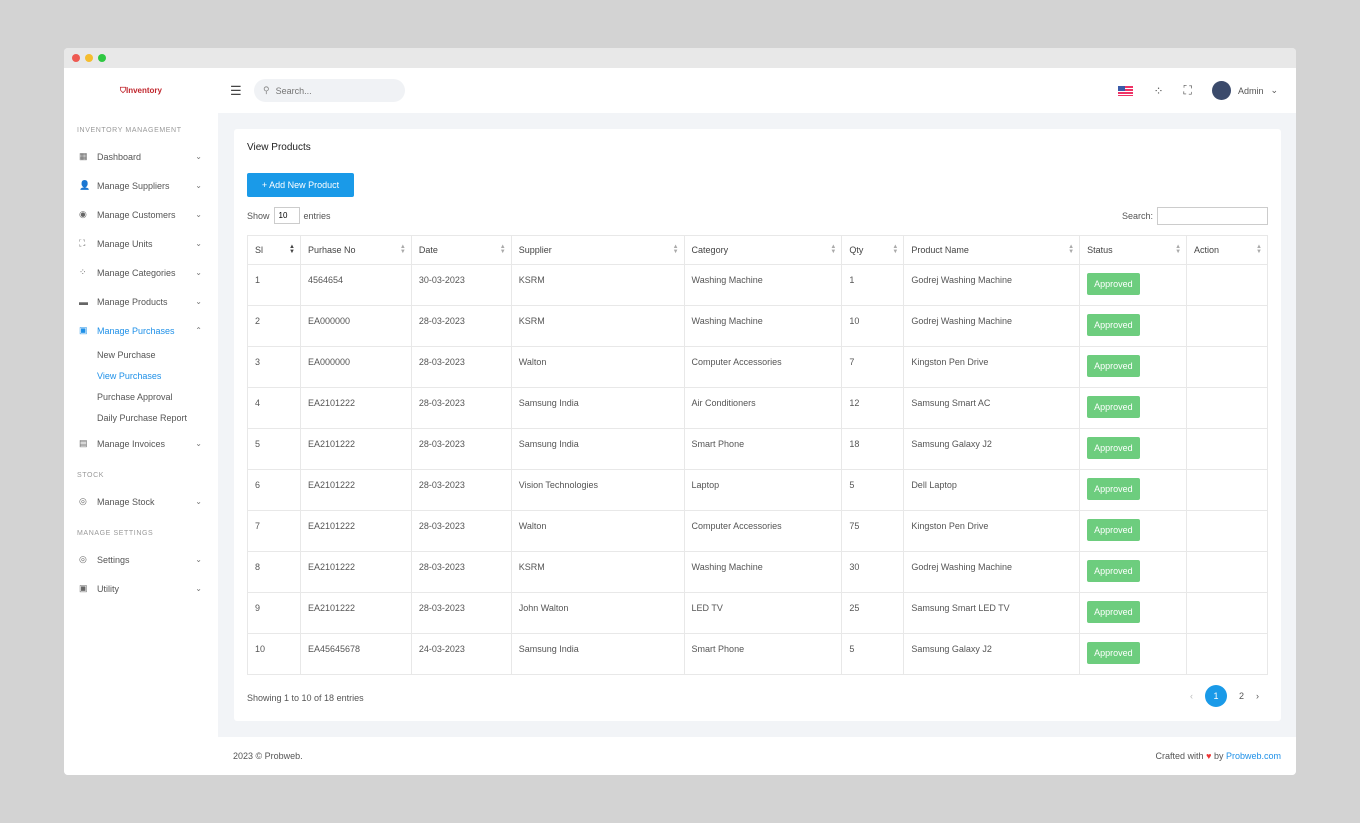  Describe the element at coordinates (141, 214) in the screenshot. I see `sidebar-item-manage-customers: ◉ Manage Customers ⌄` at that location.